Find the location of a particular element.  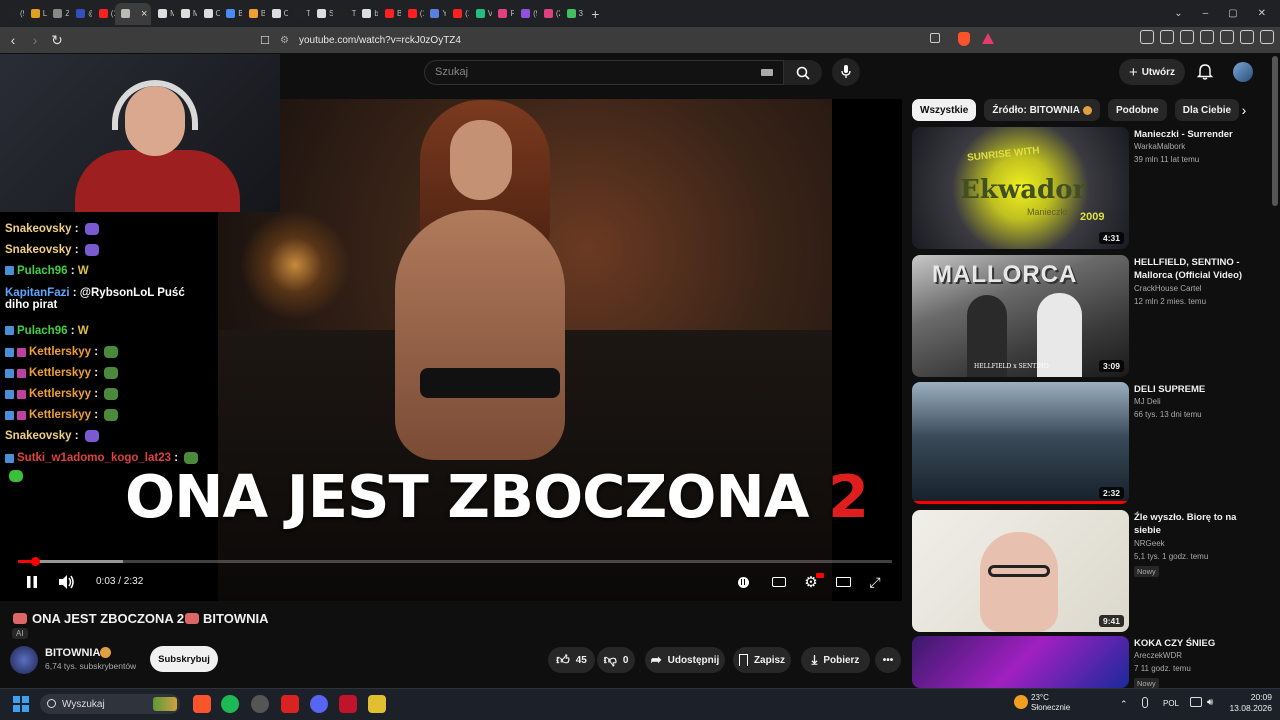

app-icon is located at coordinates (377, 704).